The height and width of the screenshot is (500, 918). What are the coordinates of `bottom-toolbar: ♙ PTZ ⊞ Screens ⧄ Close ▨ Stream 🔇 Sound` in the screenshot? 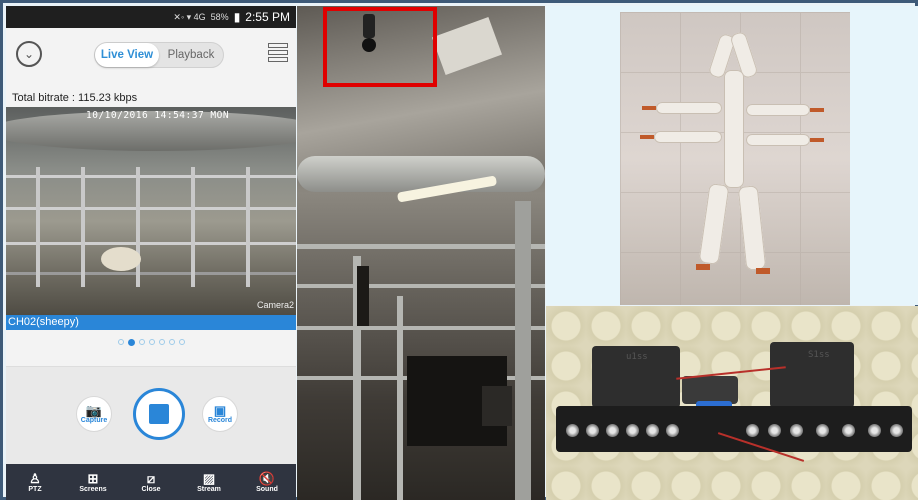 It's located at (151, 482).